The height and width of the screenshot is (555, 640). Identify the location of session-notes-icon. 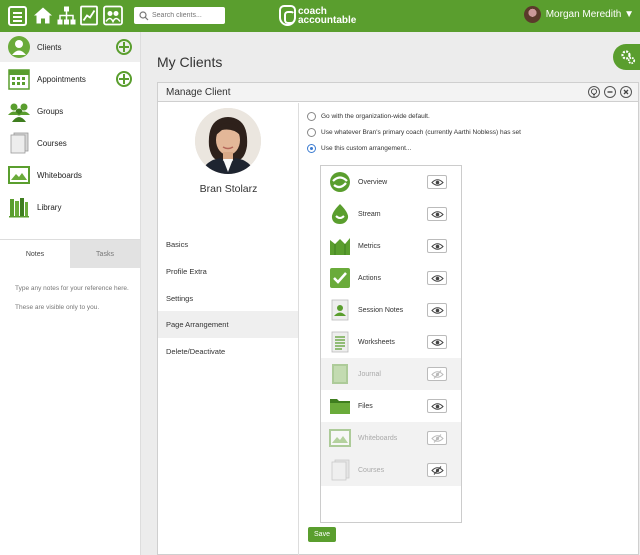
(340, 310).